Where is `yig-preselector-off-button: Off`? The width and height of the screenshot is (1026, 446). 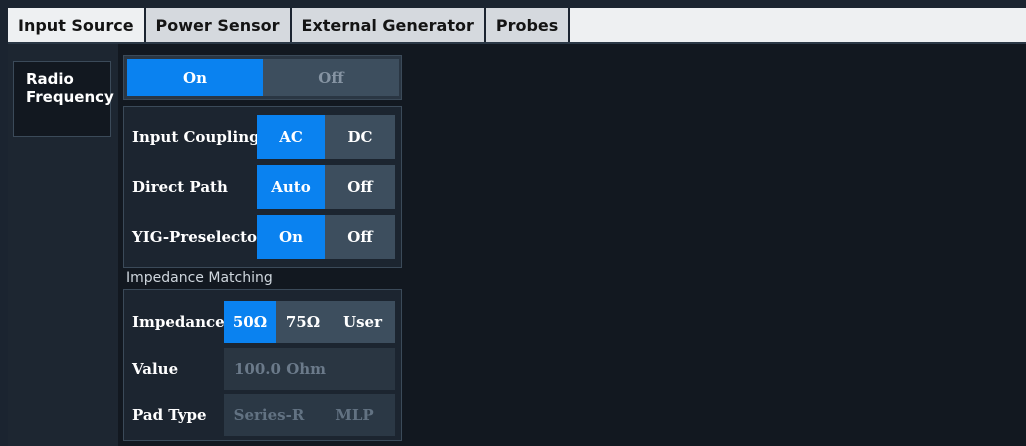
yig-preselector-off-button: Off is located at coordinates (360, 237).